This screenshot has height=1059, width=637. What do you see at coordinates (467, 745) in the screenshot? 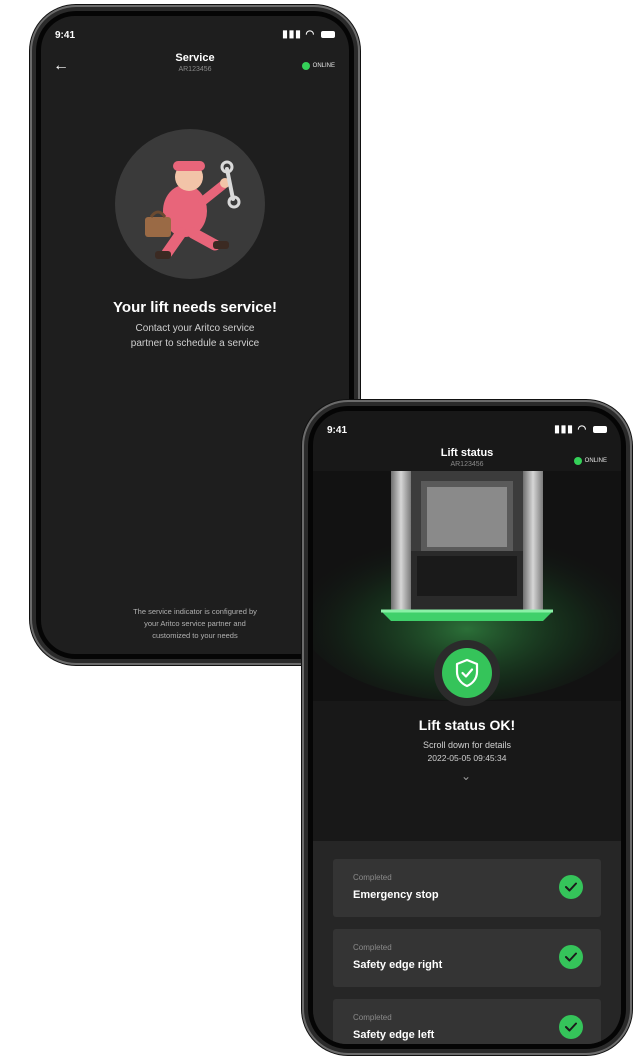
I see `scroll-hint: Scroll down for details` at bounding box center [467, 745].